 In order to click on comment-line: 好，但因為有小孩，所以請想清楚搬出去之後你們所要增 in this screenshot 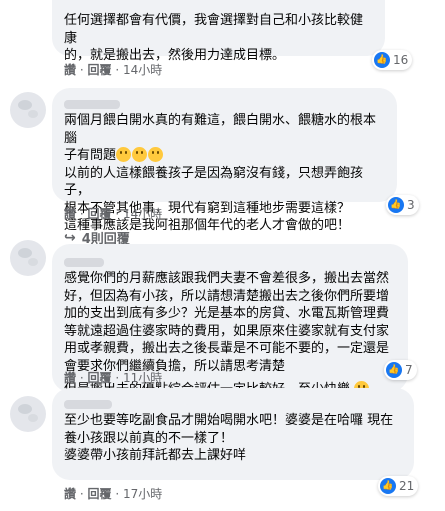, I will do `click(227, 296)`.